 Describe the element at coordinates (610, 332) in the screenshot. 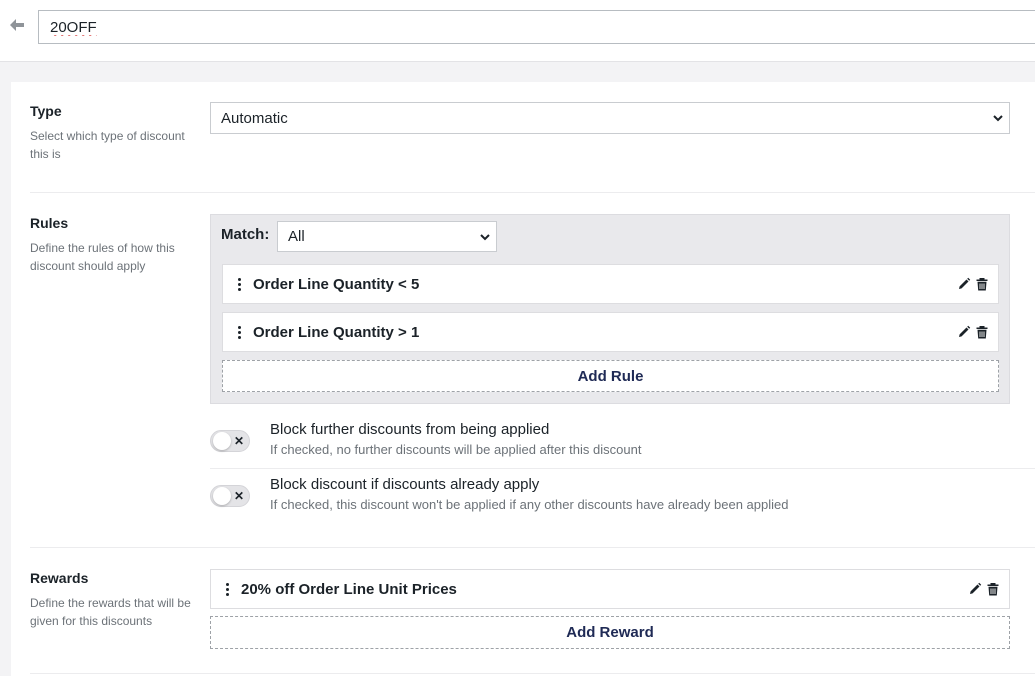

I see `rule-row: Order Line Quantity > 1` at that location.